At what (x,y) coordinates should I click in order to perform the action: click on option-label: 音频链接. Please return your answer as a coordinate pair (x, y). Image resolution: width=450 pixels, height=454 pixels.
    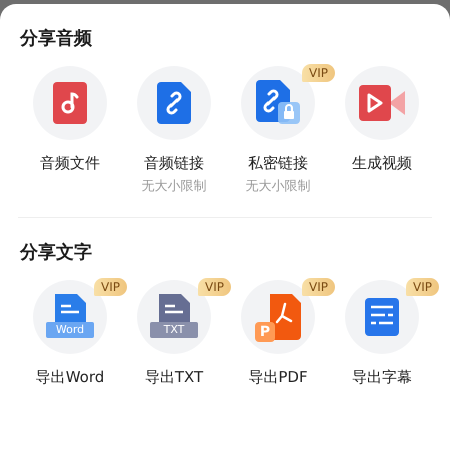
    Looking at the image, I should click on (174, 163).